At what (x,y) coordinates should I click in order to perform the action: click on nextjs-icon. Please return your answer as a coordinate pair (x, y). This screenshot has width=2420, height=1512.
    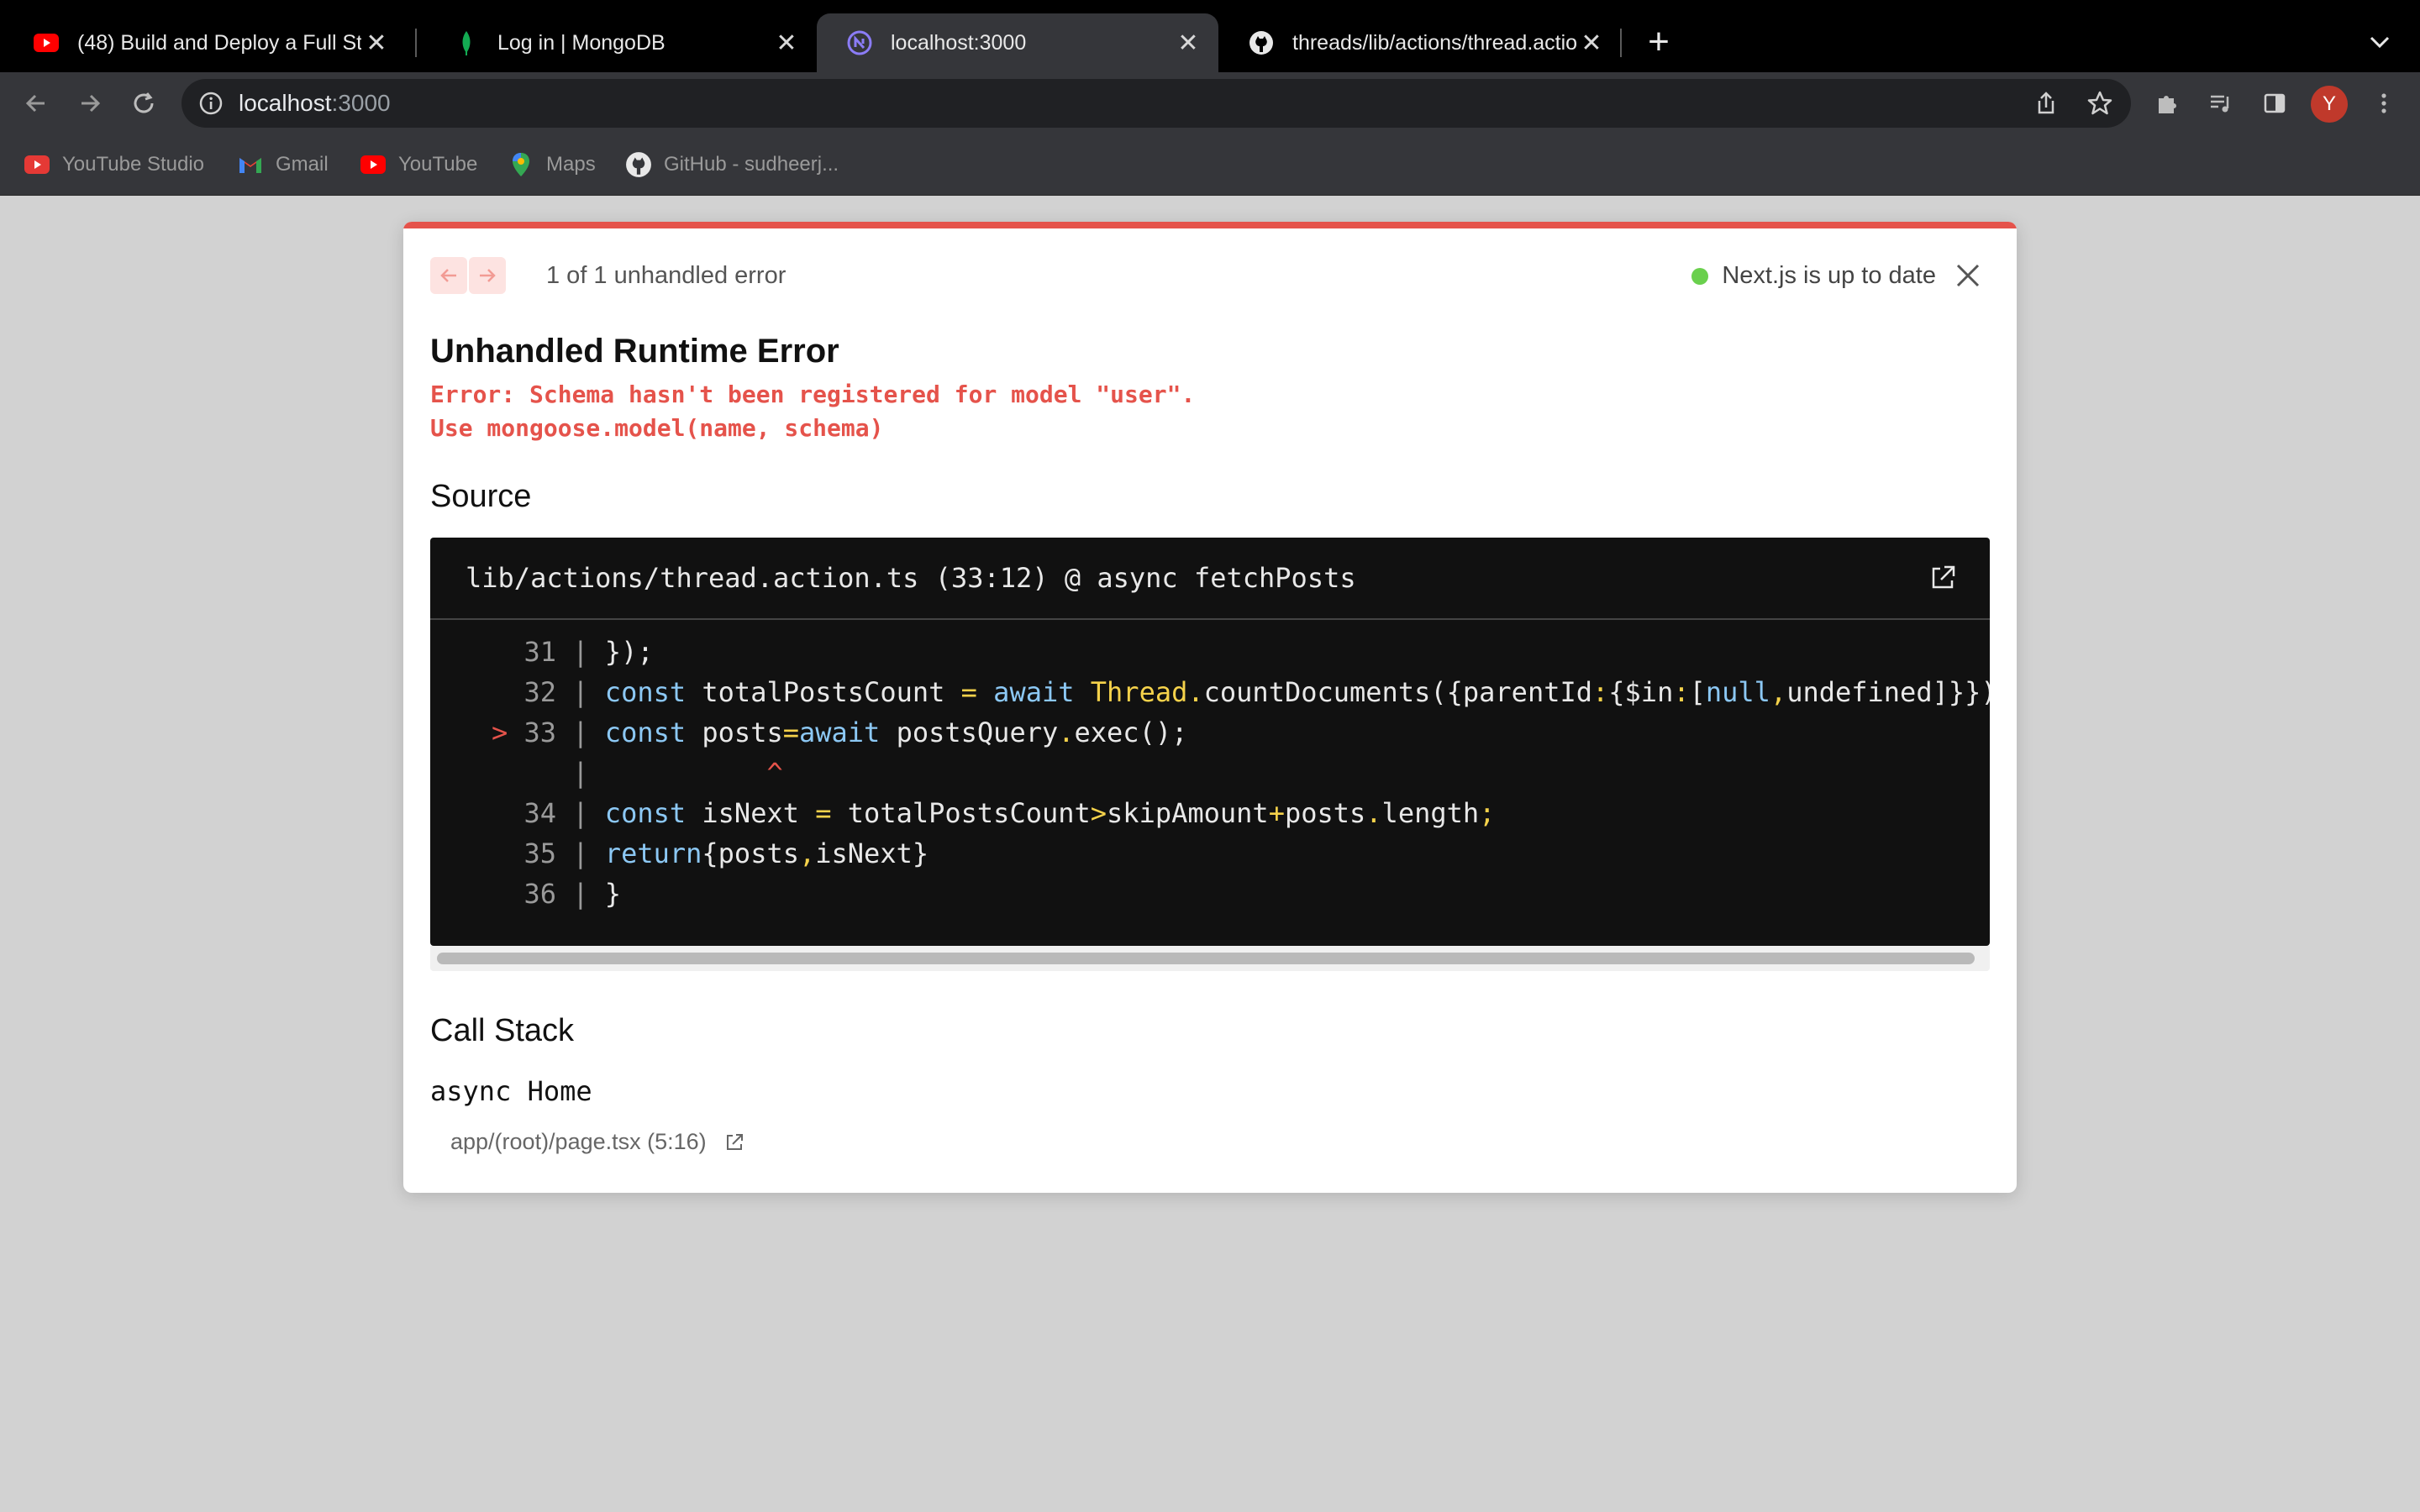
    Looking at the image, I should click on (859, 42).